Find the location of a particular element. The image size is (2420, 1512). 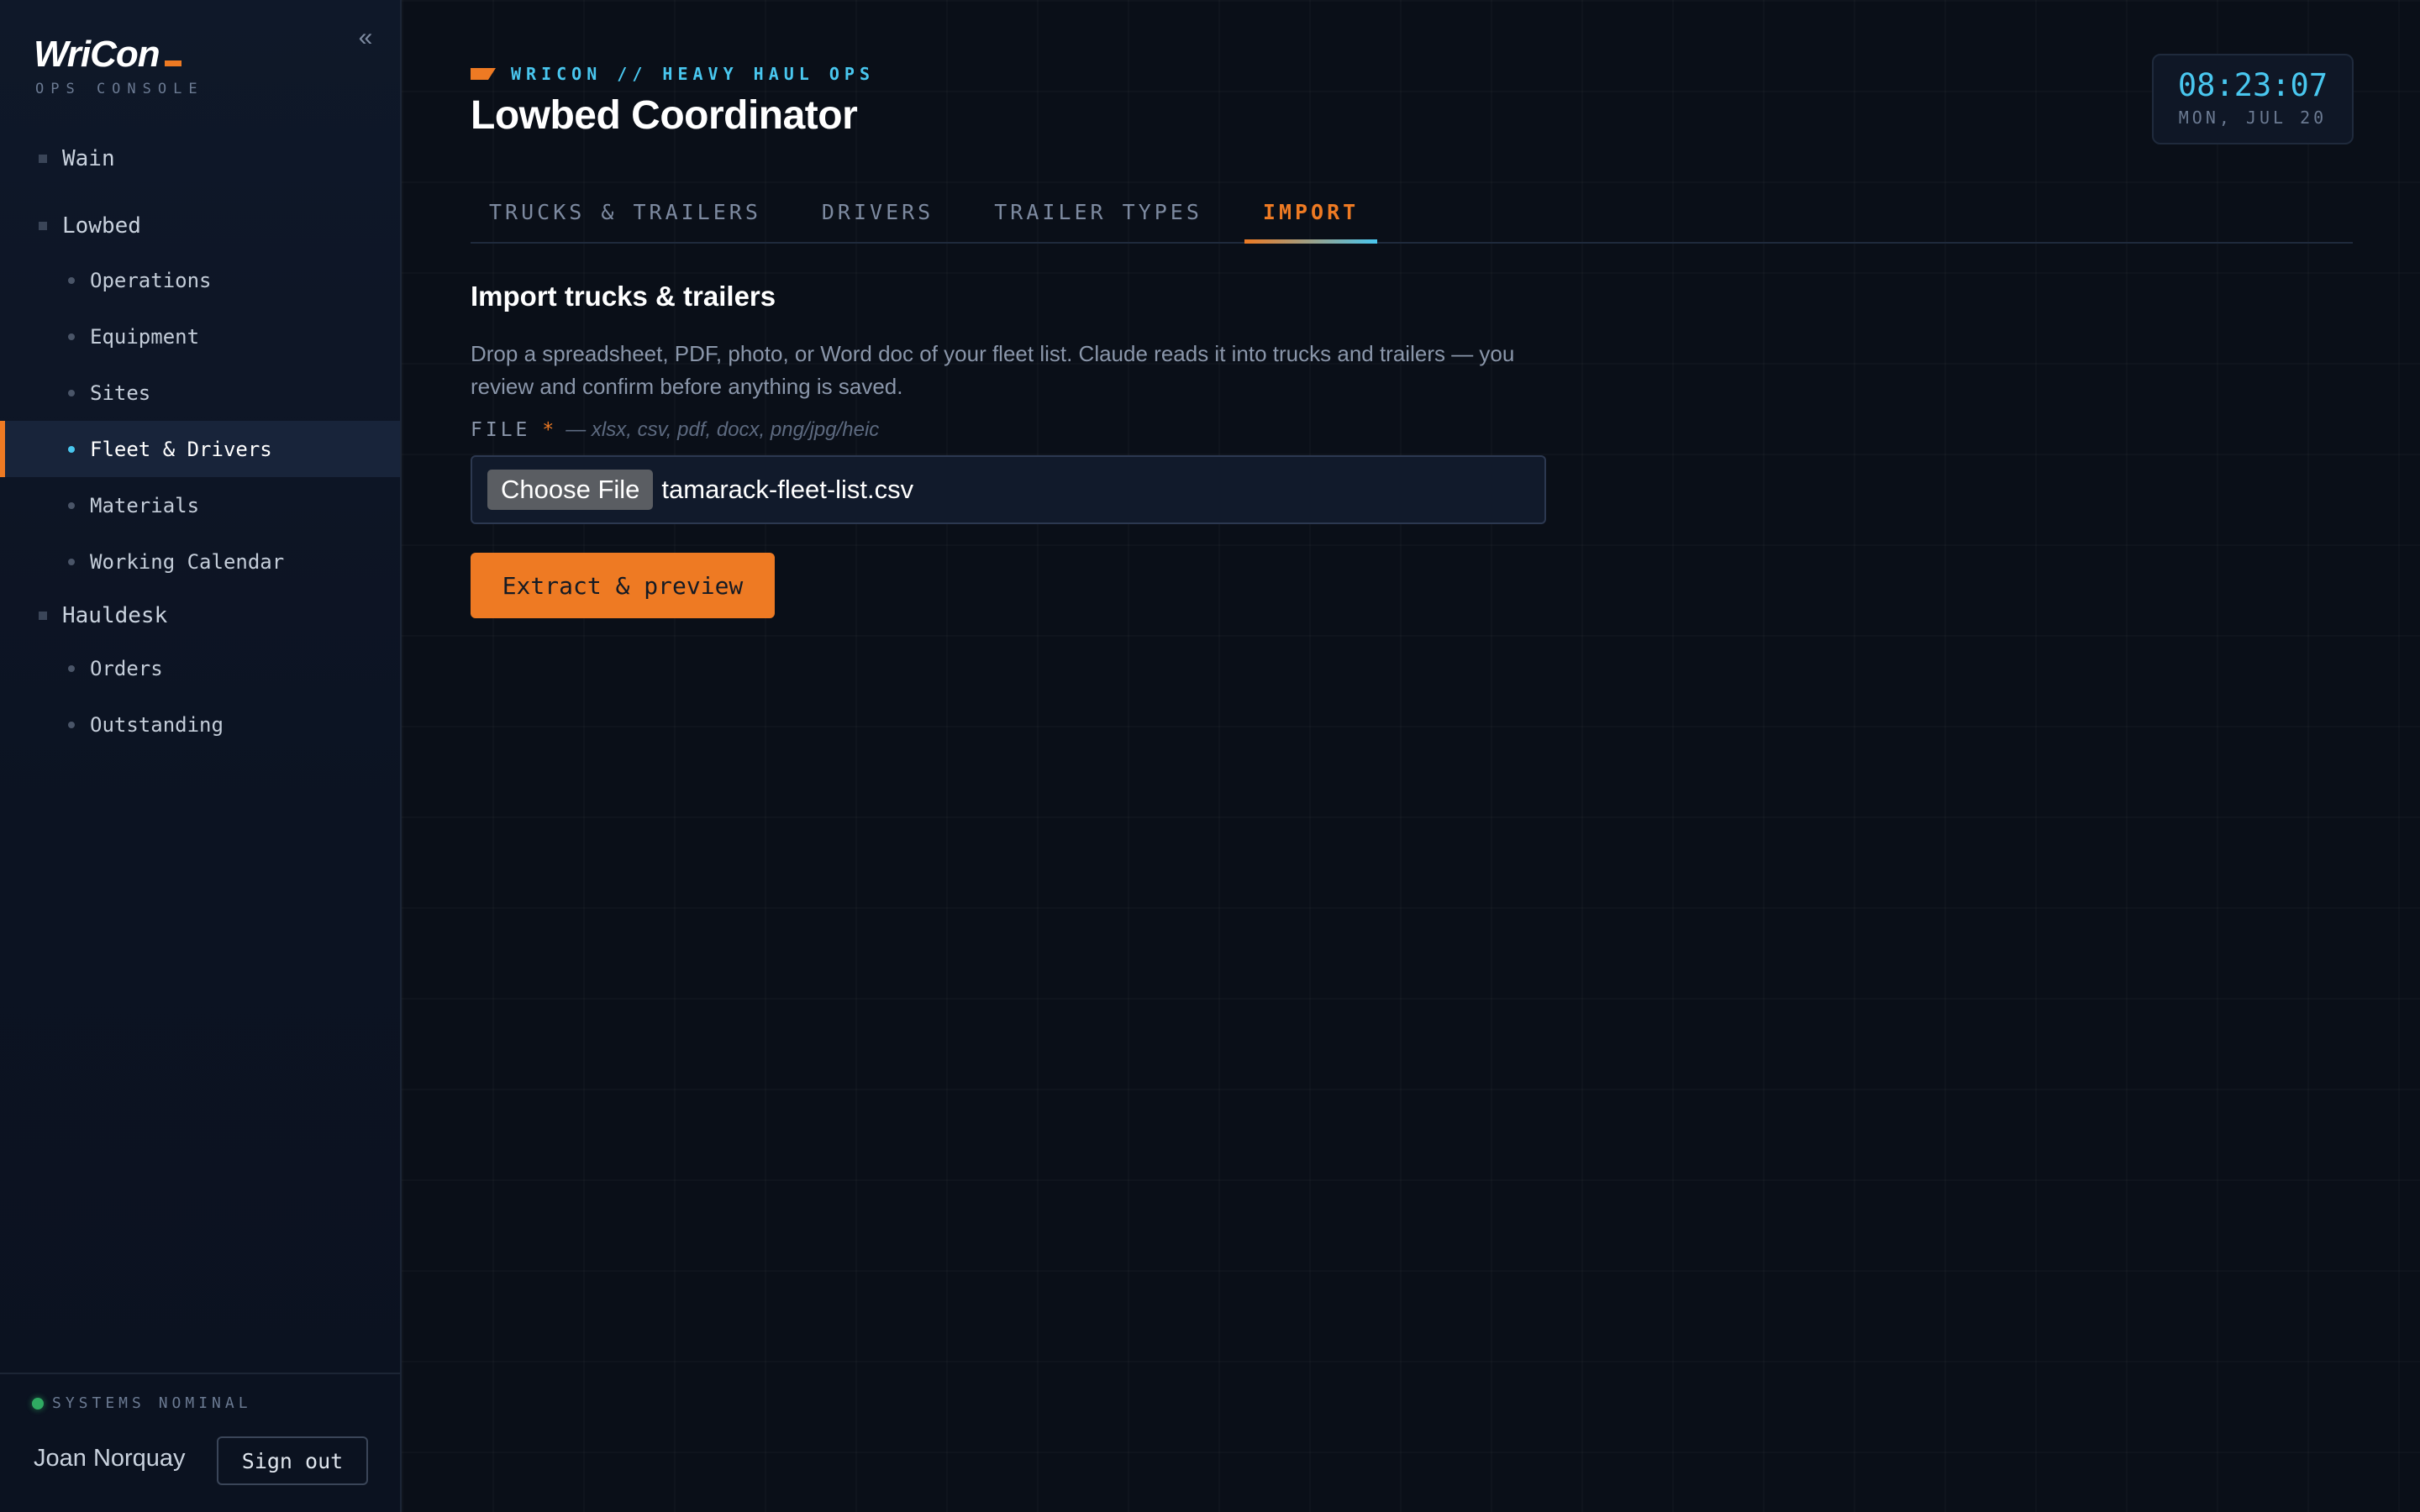

status-indicator-icon is located at coordinates (38, 1403).